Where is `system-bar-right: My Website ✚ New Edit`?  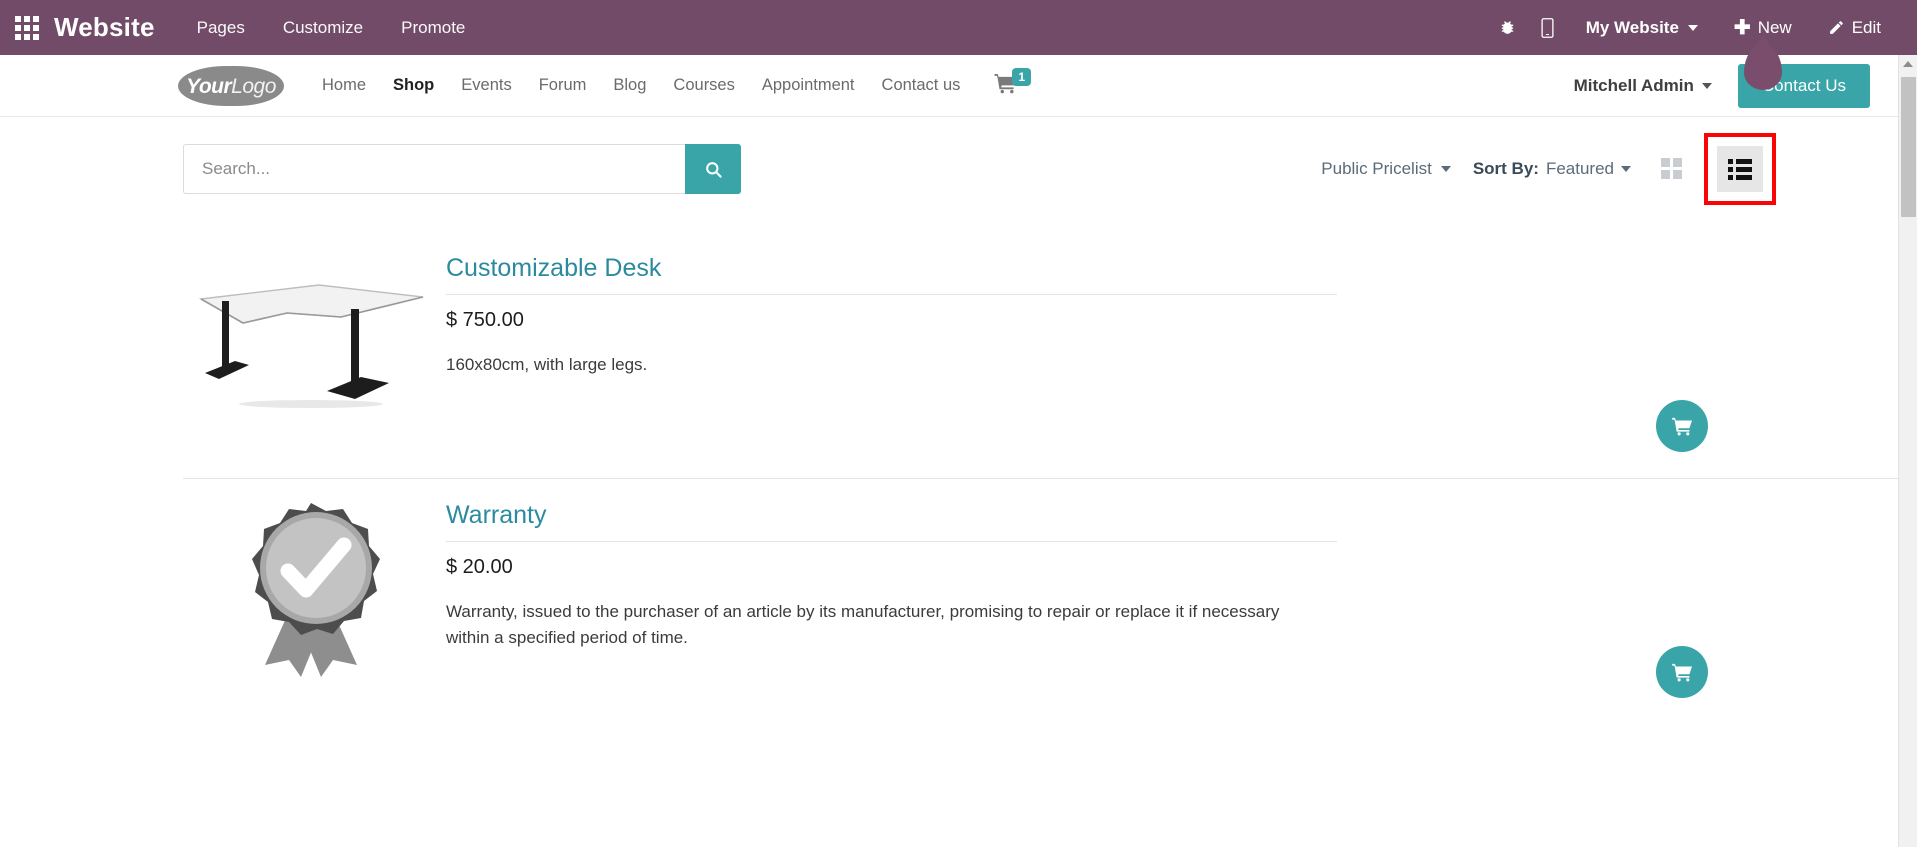
system-bar-right: My Website ✚ New Edit is located at coordinates (1693, 28).